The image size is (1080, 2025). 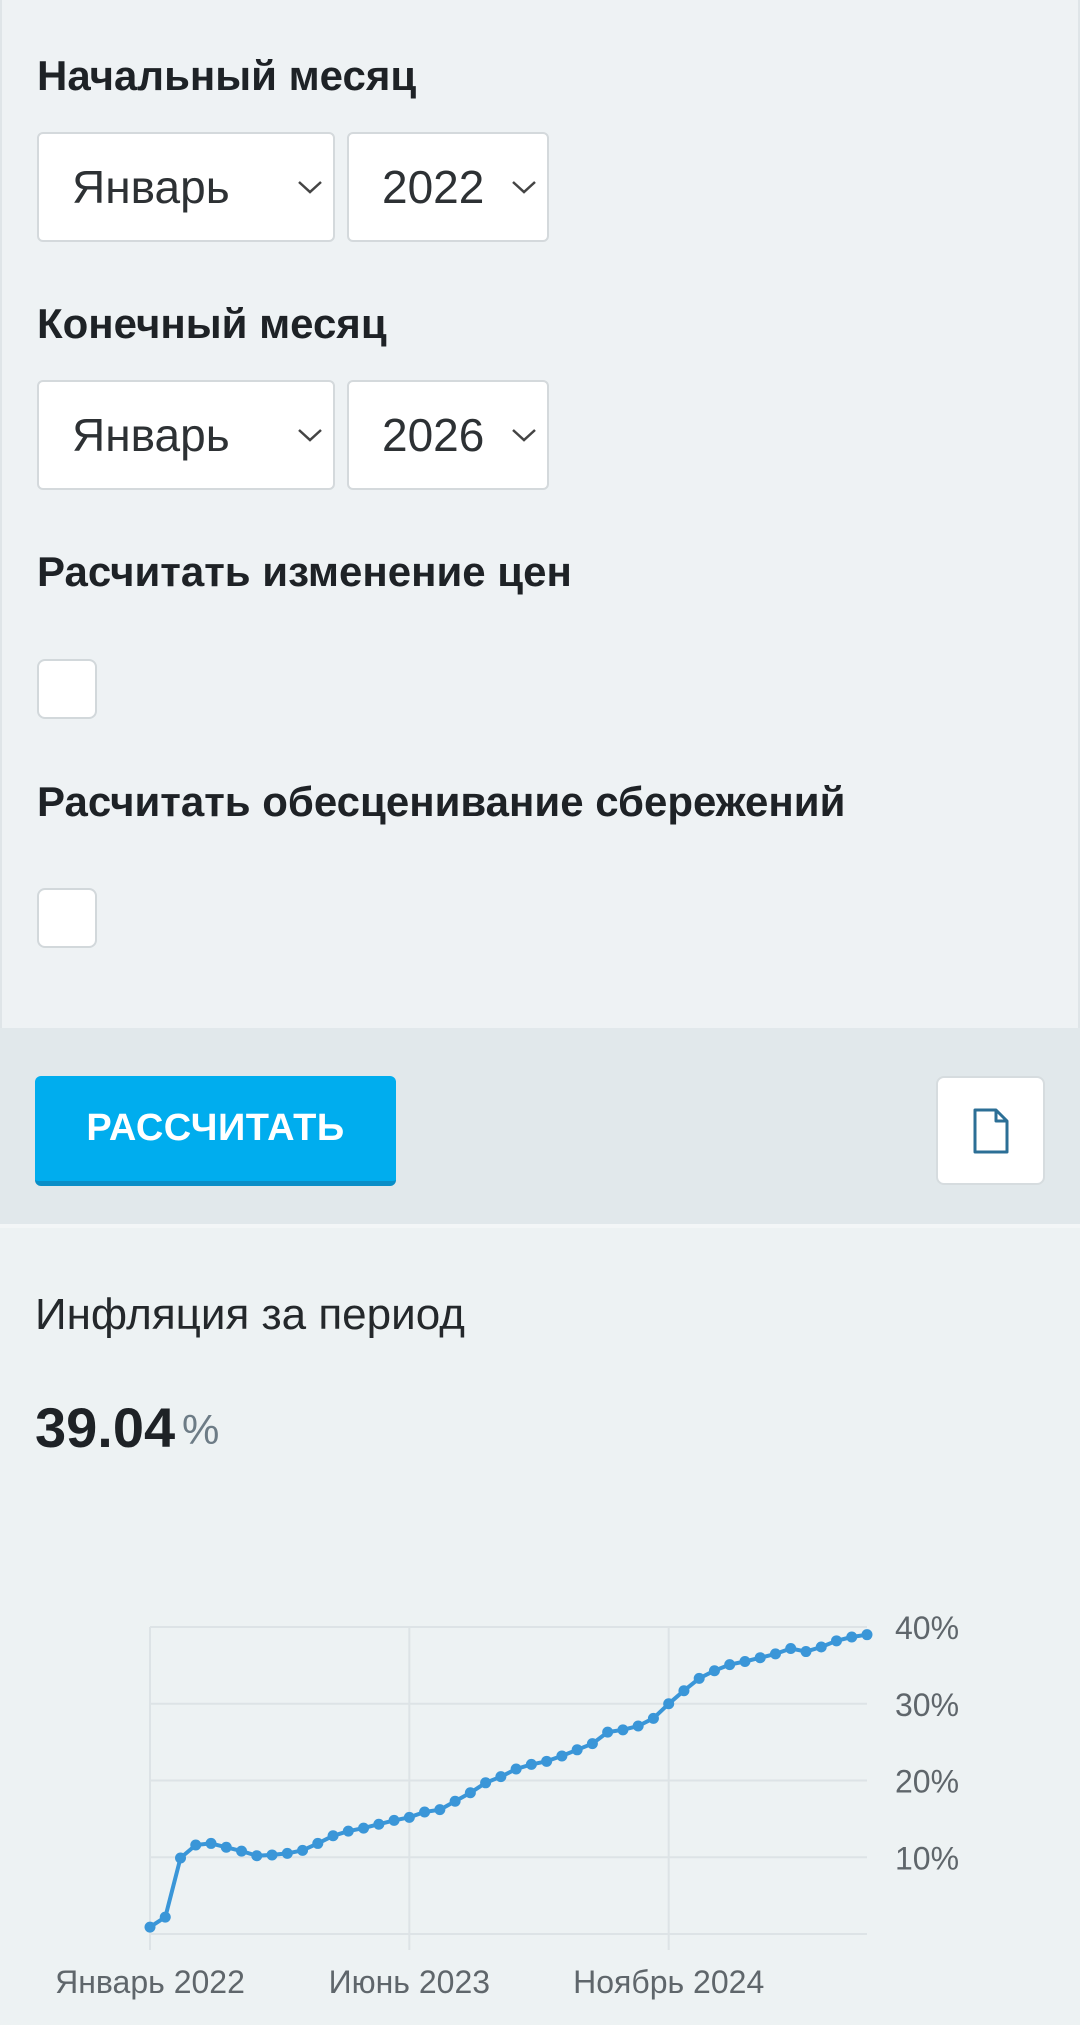 What do you see at coordinates (105, 1427) in the screenshot?
I see `inflation-value: 39.04` at bounding box center [105, 1427].